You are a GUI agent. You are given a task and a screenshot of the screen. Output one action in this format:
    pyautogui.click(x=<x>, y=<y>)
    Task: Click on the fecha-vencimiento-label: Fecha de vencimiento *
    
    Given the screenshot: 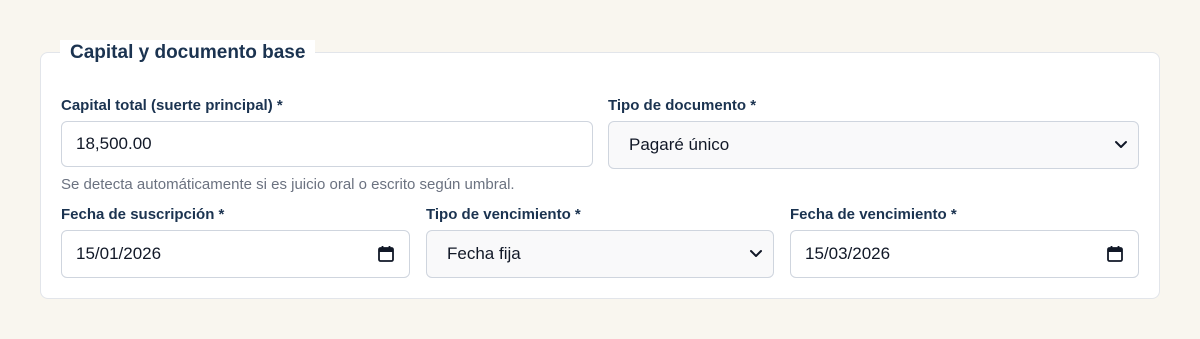 What is the action you would take?
    pyautogui.click(x=873, y=214)
    